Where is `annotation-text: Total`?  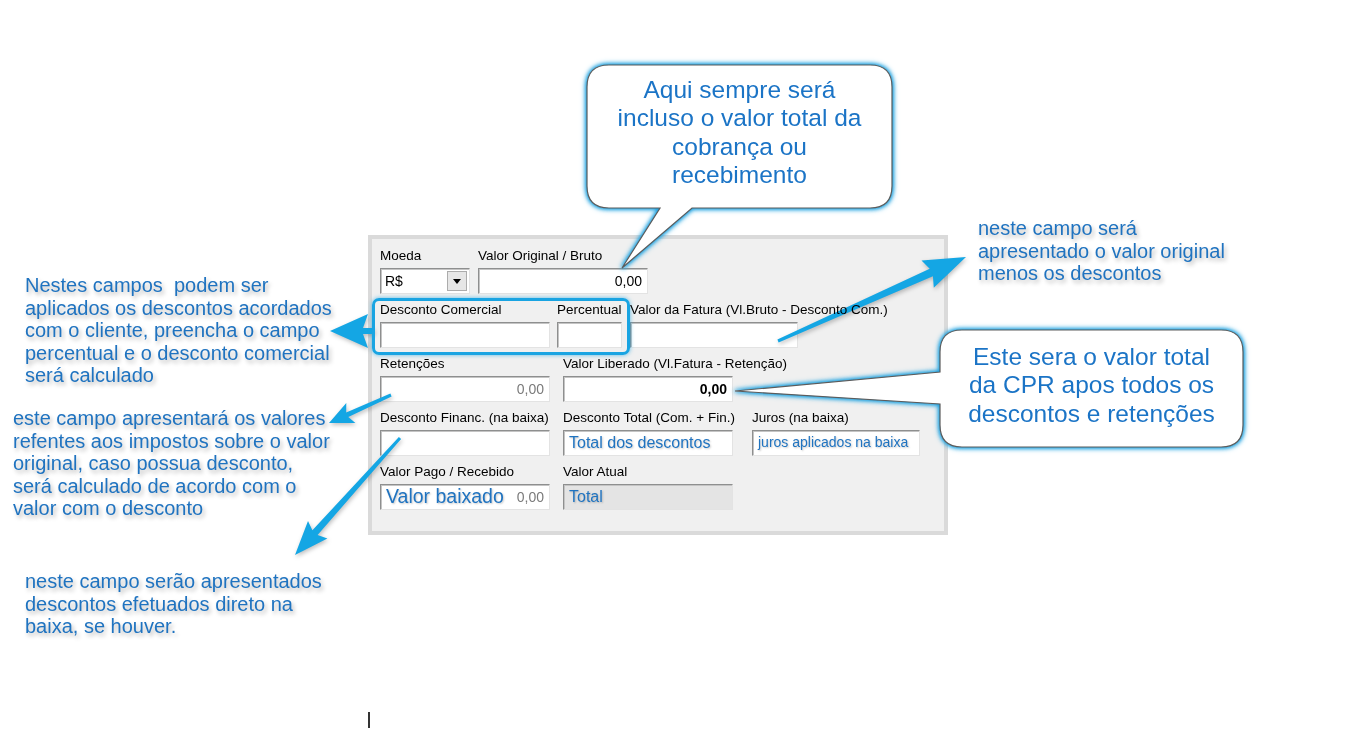 annotation-text: Total is located at coordinates (586, 497).